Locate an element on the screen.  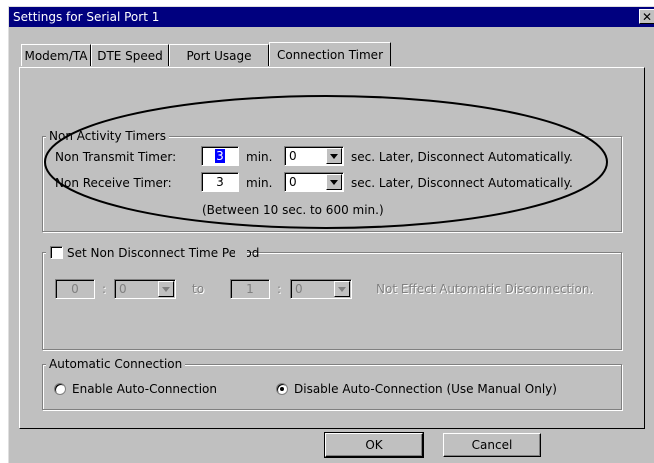
title-bar: Settings for Serial Port 1 ✕ is located at coordinates (331, 17).